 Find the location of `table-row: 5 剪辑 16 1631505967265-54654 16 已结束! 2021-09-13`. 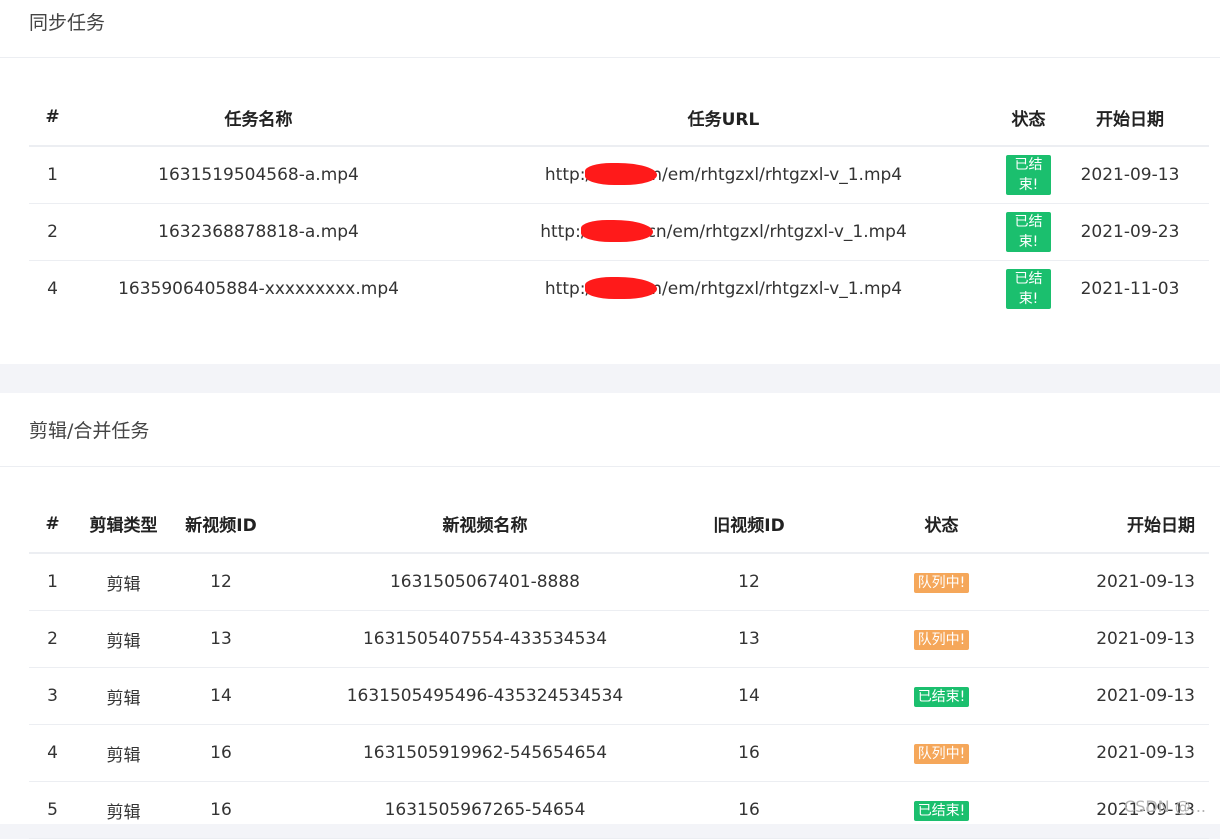

table-row: 5 剪辑 16 1631505967265-54654 16 已结束! 2021-09-13 is located at coordinates (619, 810).